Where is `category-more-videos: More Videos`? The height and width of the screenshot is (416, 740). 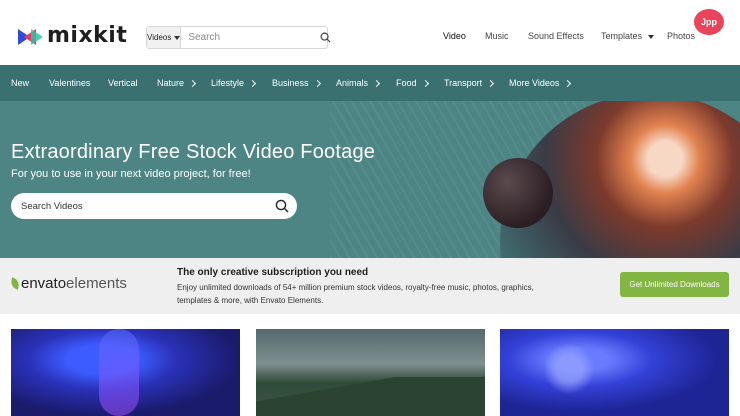 category-more-videos: More Videos is located at coordinates (540, 83).